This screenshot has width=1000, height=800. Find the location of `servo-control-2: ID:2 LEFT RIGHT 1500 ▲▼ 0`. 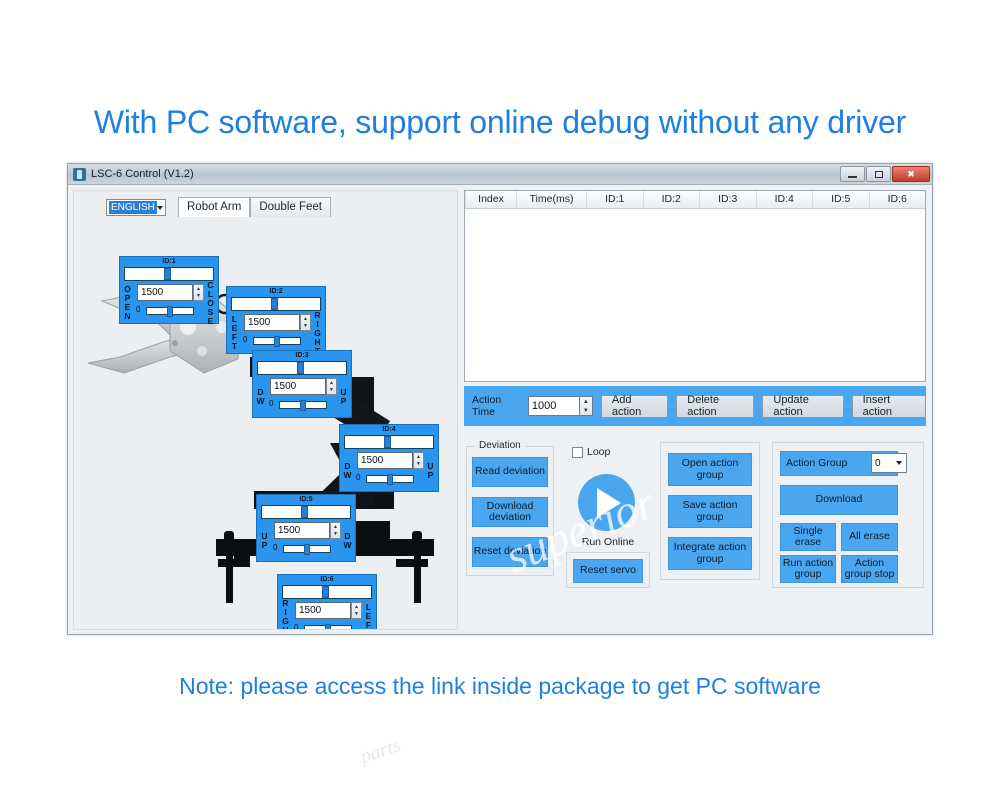

servo-control-2: ID:2 LEFT RIGHT 1500 ▲▼ 0 is located at coordinates (276, 320).